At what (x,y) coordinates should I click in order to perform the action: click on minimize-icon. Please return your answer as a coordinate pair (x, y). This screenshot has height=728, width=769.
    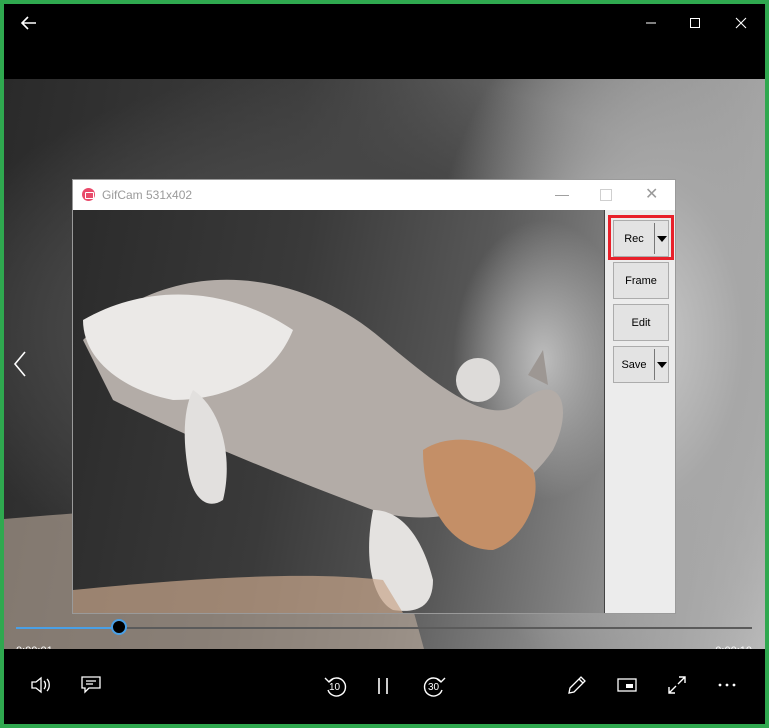
    Looking at the image, I should click on (651, 23).